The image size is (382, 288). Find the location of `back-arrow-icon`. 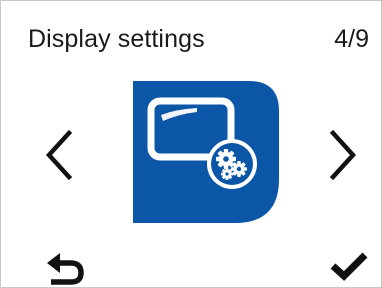

back-arrow-icon is located at coordinates (65, 269).